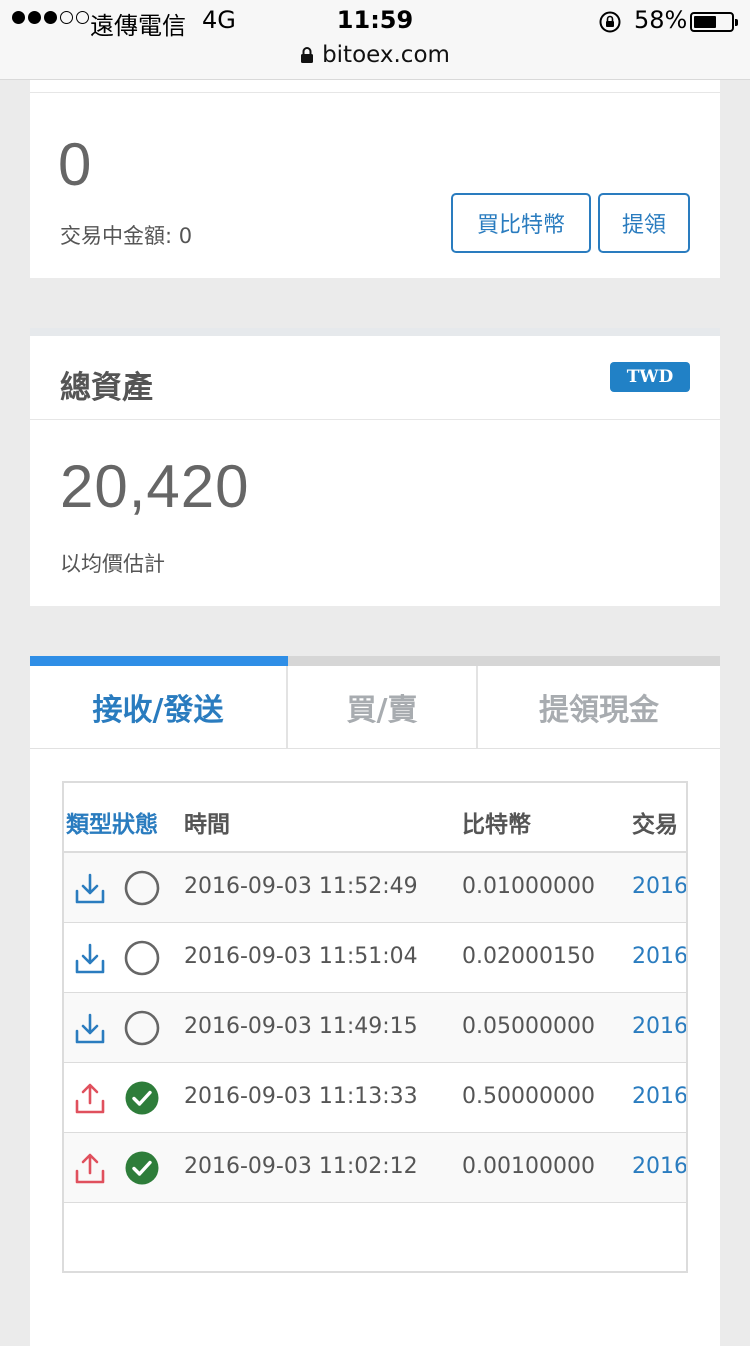  I want to click on row-btc-amount: 0.00100000, so click(528, 1166).